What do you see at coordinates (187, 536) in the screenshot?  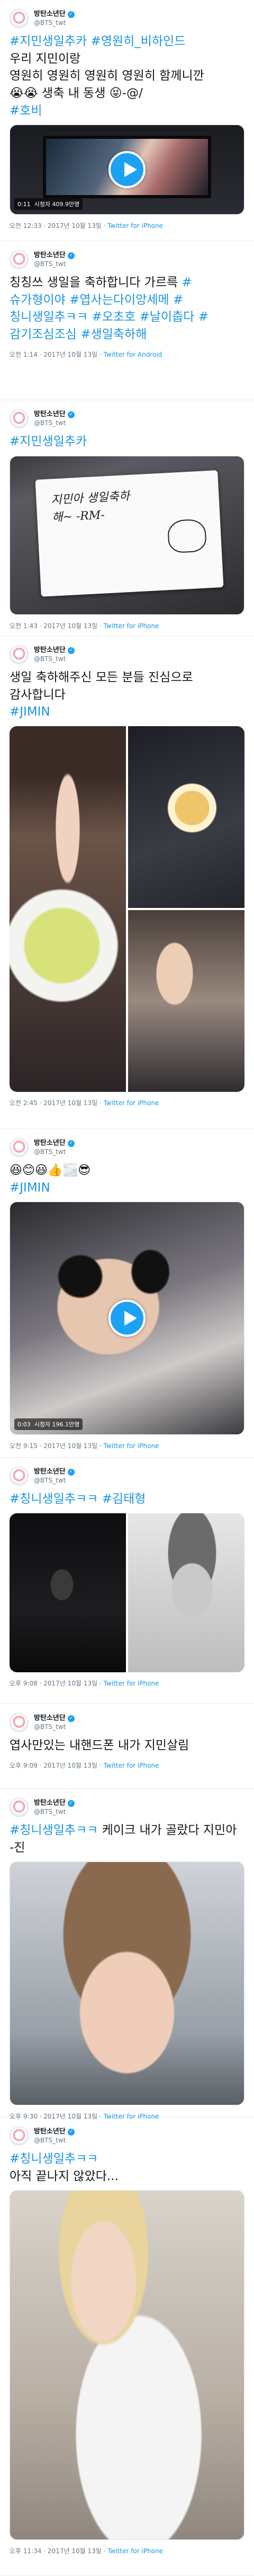 I see `doodle-icon` at bounding box center [187, 536].